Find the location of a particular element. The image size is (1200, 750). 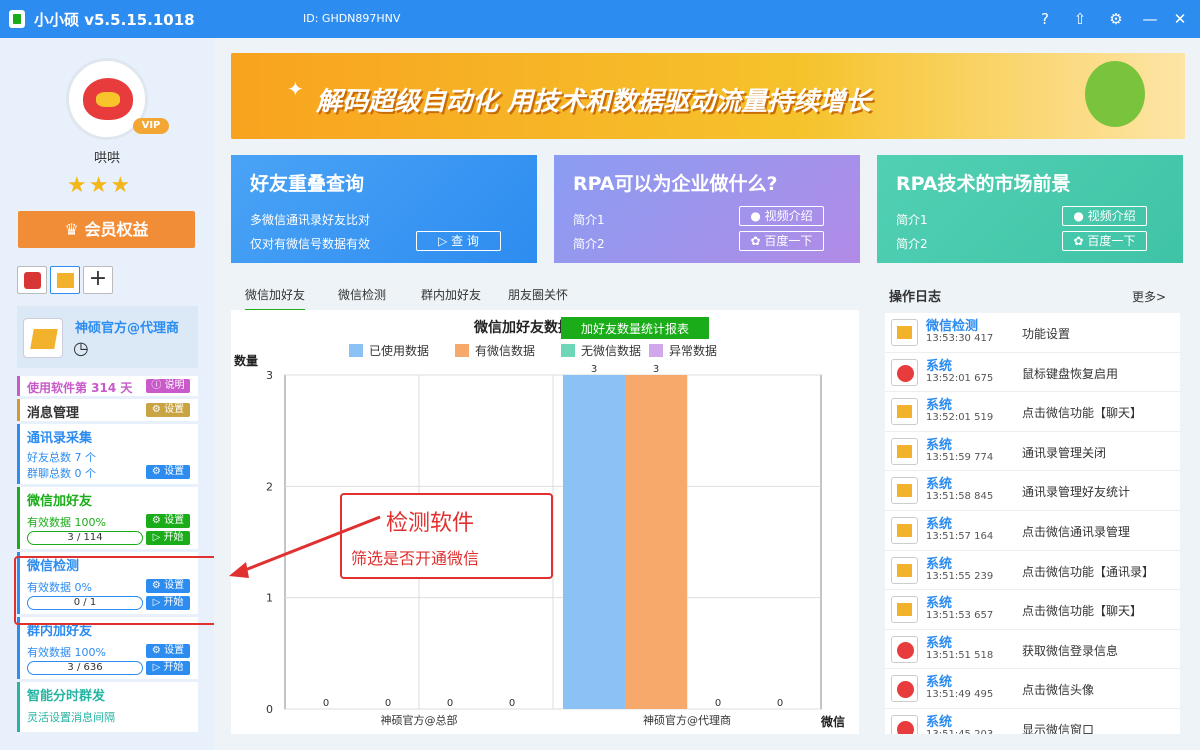

log-row: 系统 13:51:49 495 点击微信头像 is located at coordinates (1032, 689).